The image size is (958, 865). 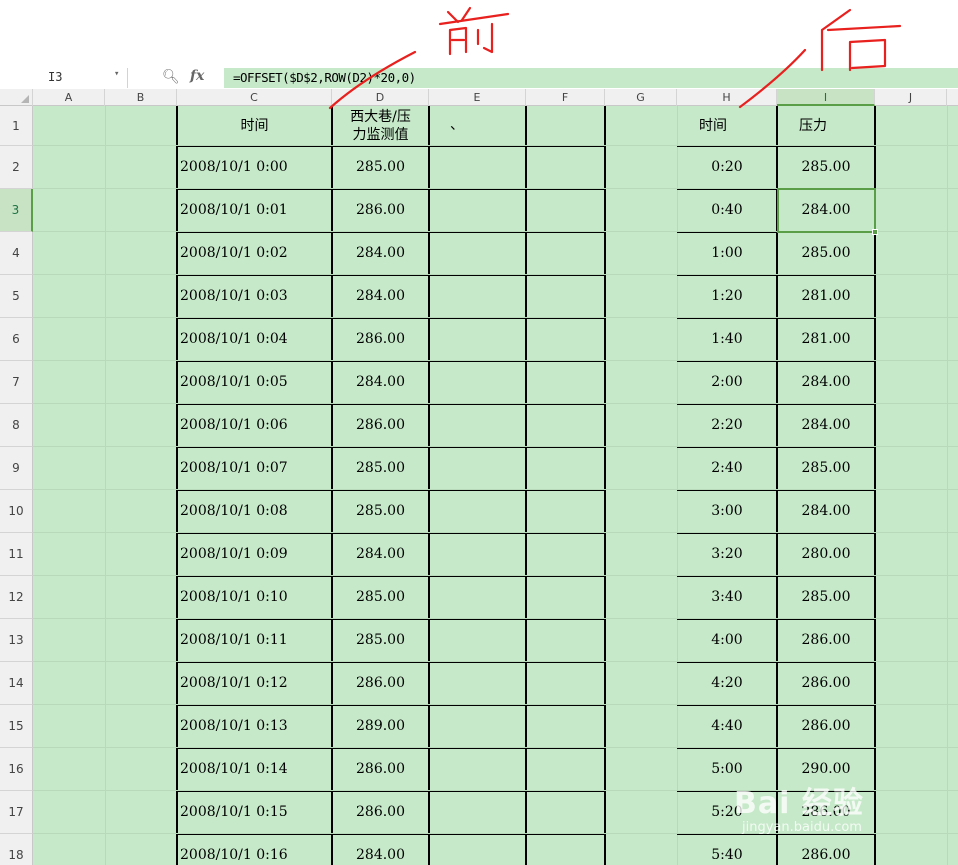 I want to click on column-header-h: H, so click(x=727, y=97).